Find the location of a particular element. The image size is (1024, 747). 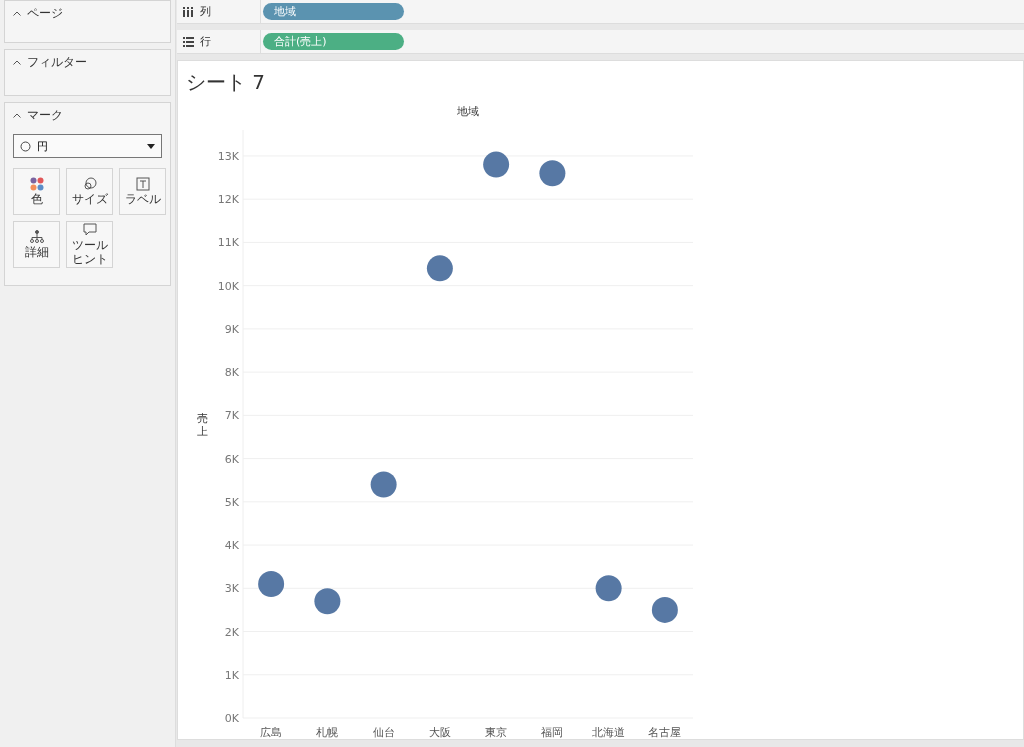

color-dots-icon is located at coordinates (36, 183).